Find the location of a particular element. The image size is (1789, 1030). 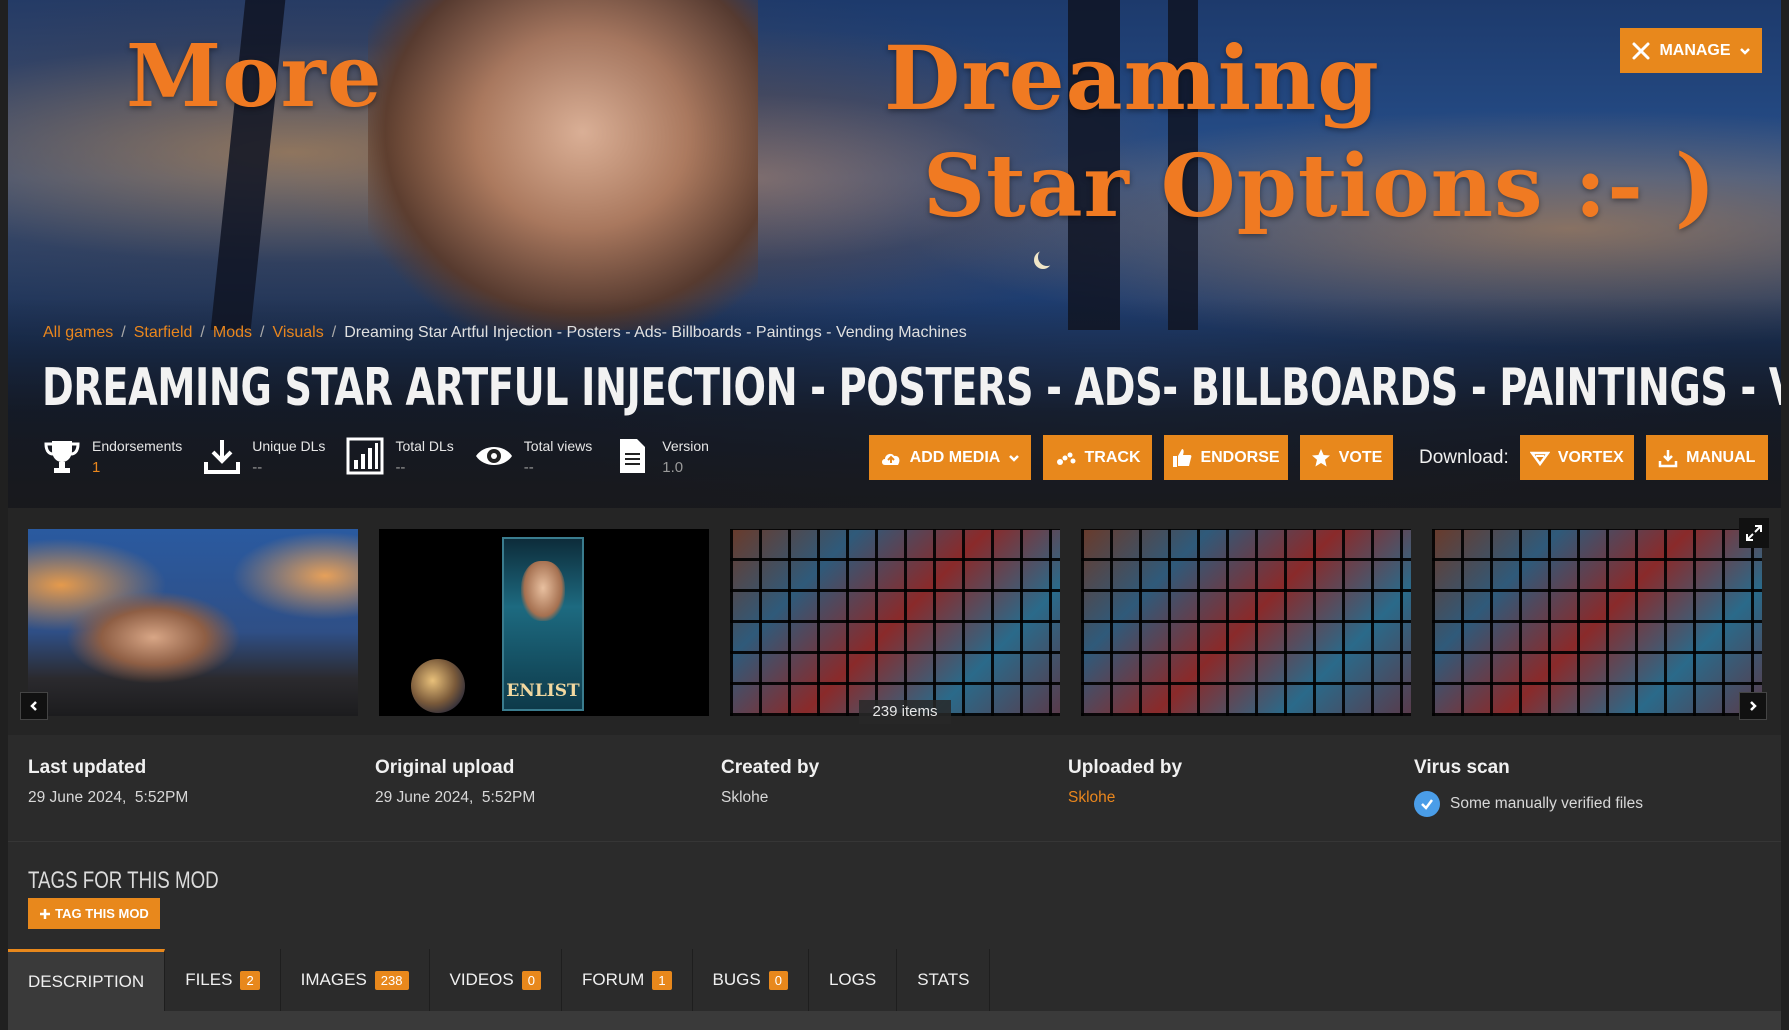

gallery-expand-button is located at coordinates (1754, 533).